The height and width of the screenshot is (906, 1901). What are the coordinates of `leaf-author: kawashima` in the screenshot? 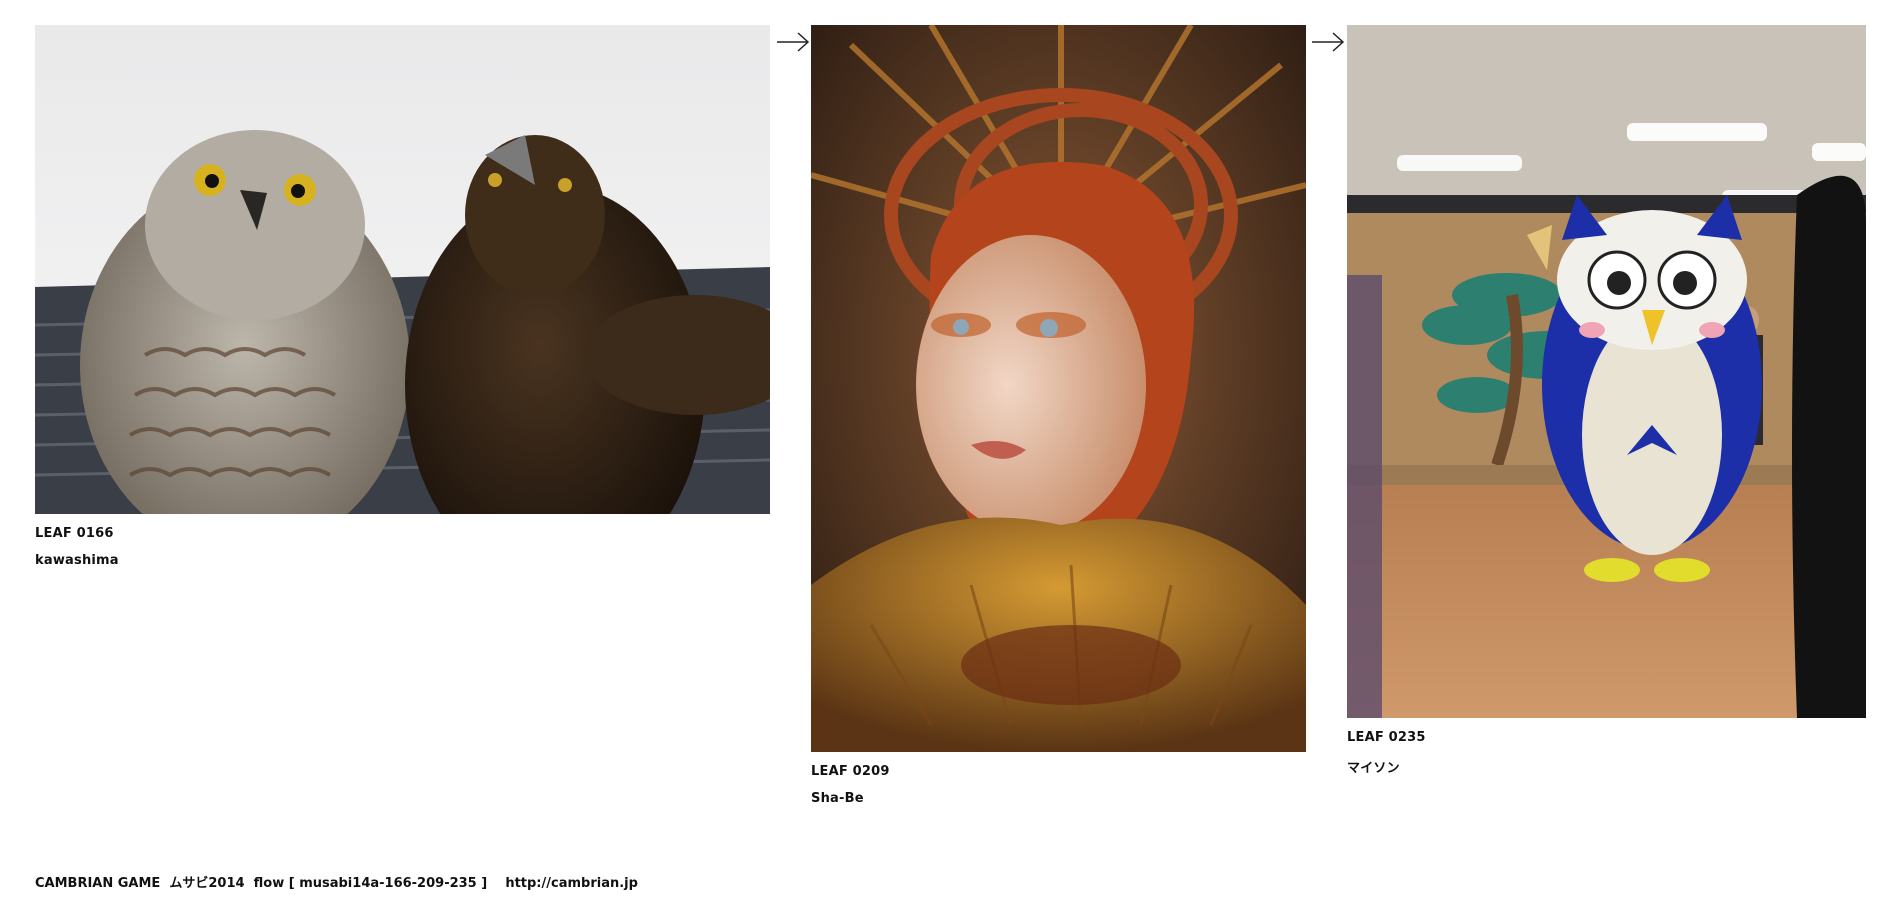 It's located at (402, 560).